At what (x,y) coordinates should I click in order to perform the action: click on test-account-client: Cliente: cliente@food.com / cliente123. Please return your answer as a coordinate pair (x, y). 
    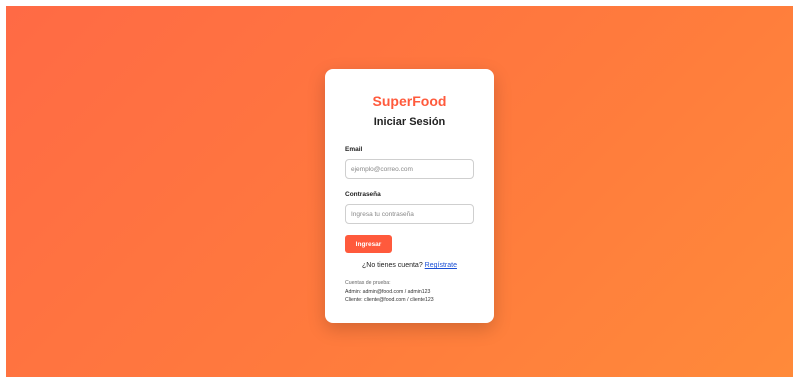
    Looking at the image, I should click on (389, 300).